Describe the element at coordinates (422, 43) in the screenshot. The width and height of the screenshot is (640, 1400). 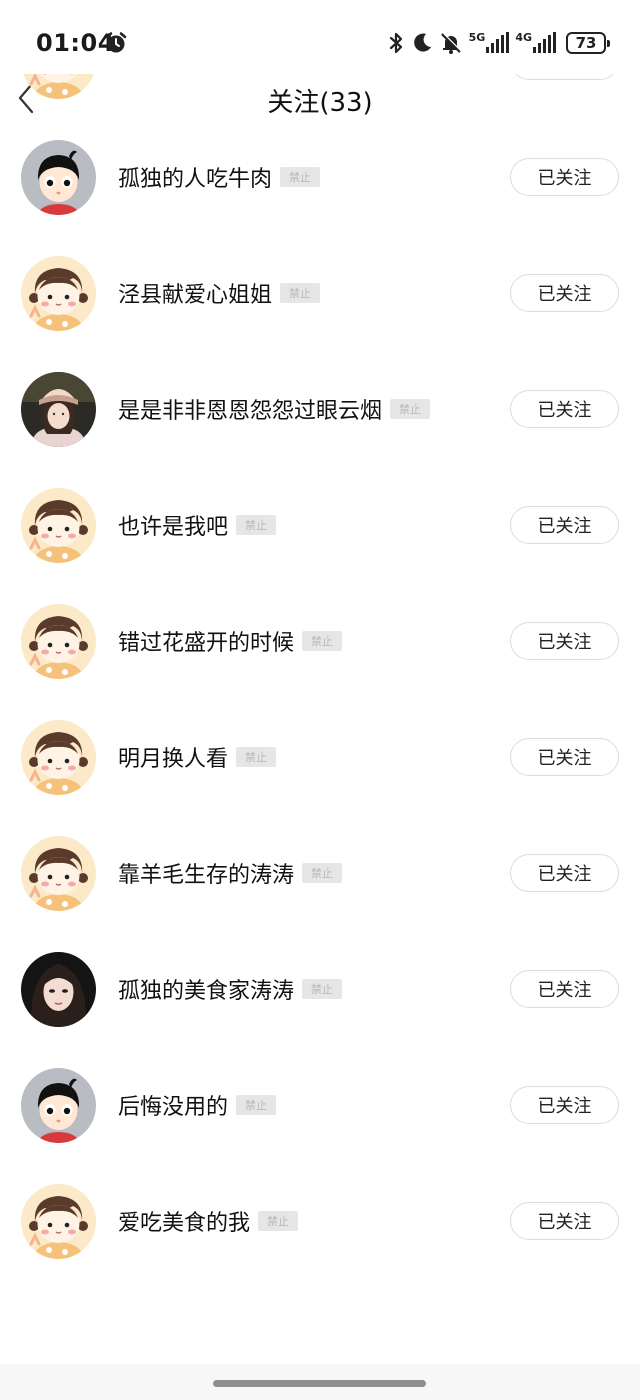
I see `moon-icon` at that location.